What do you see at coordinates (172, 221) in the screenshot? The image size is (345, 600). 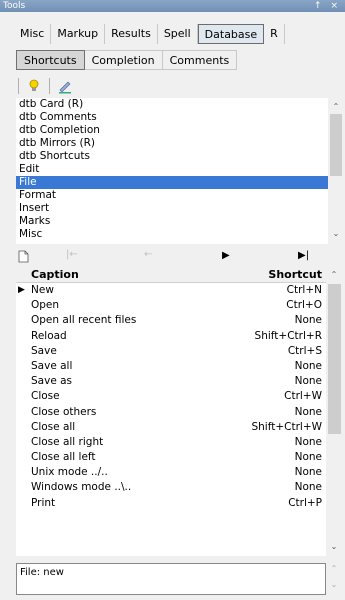 I see `list-item: Marks` at bounding box center [172, 221].